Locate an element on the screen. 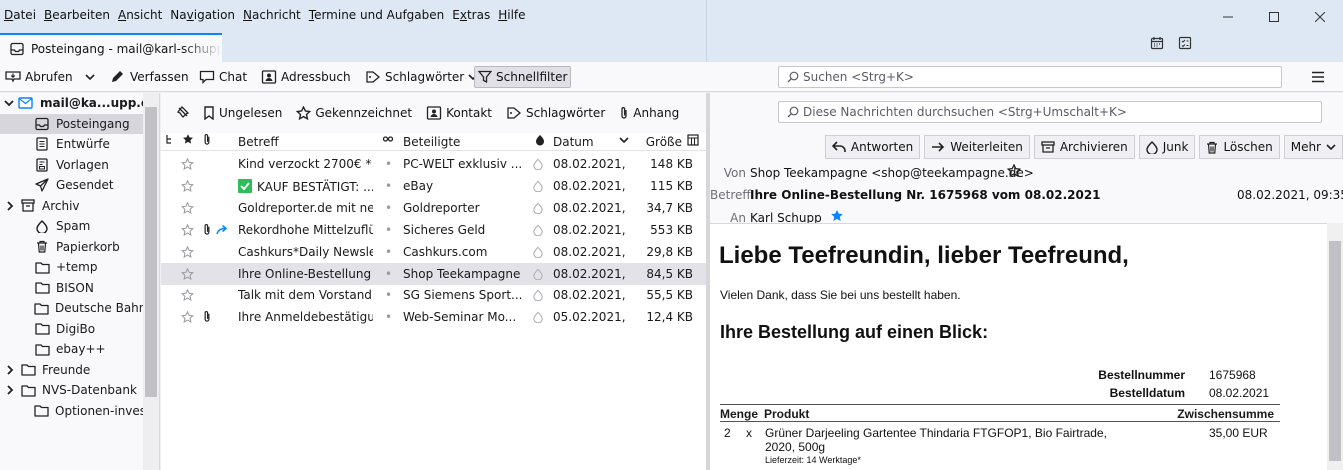 The height and width of the screenshot is (470, 1343). filter-attachment-button: Anhang is located at coordinates (649, 113).